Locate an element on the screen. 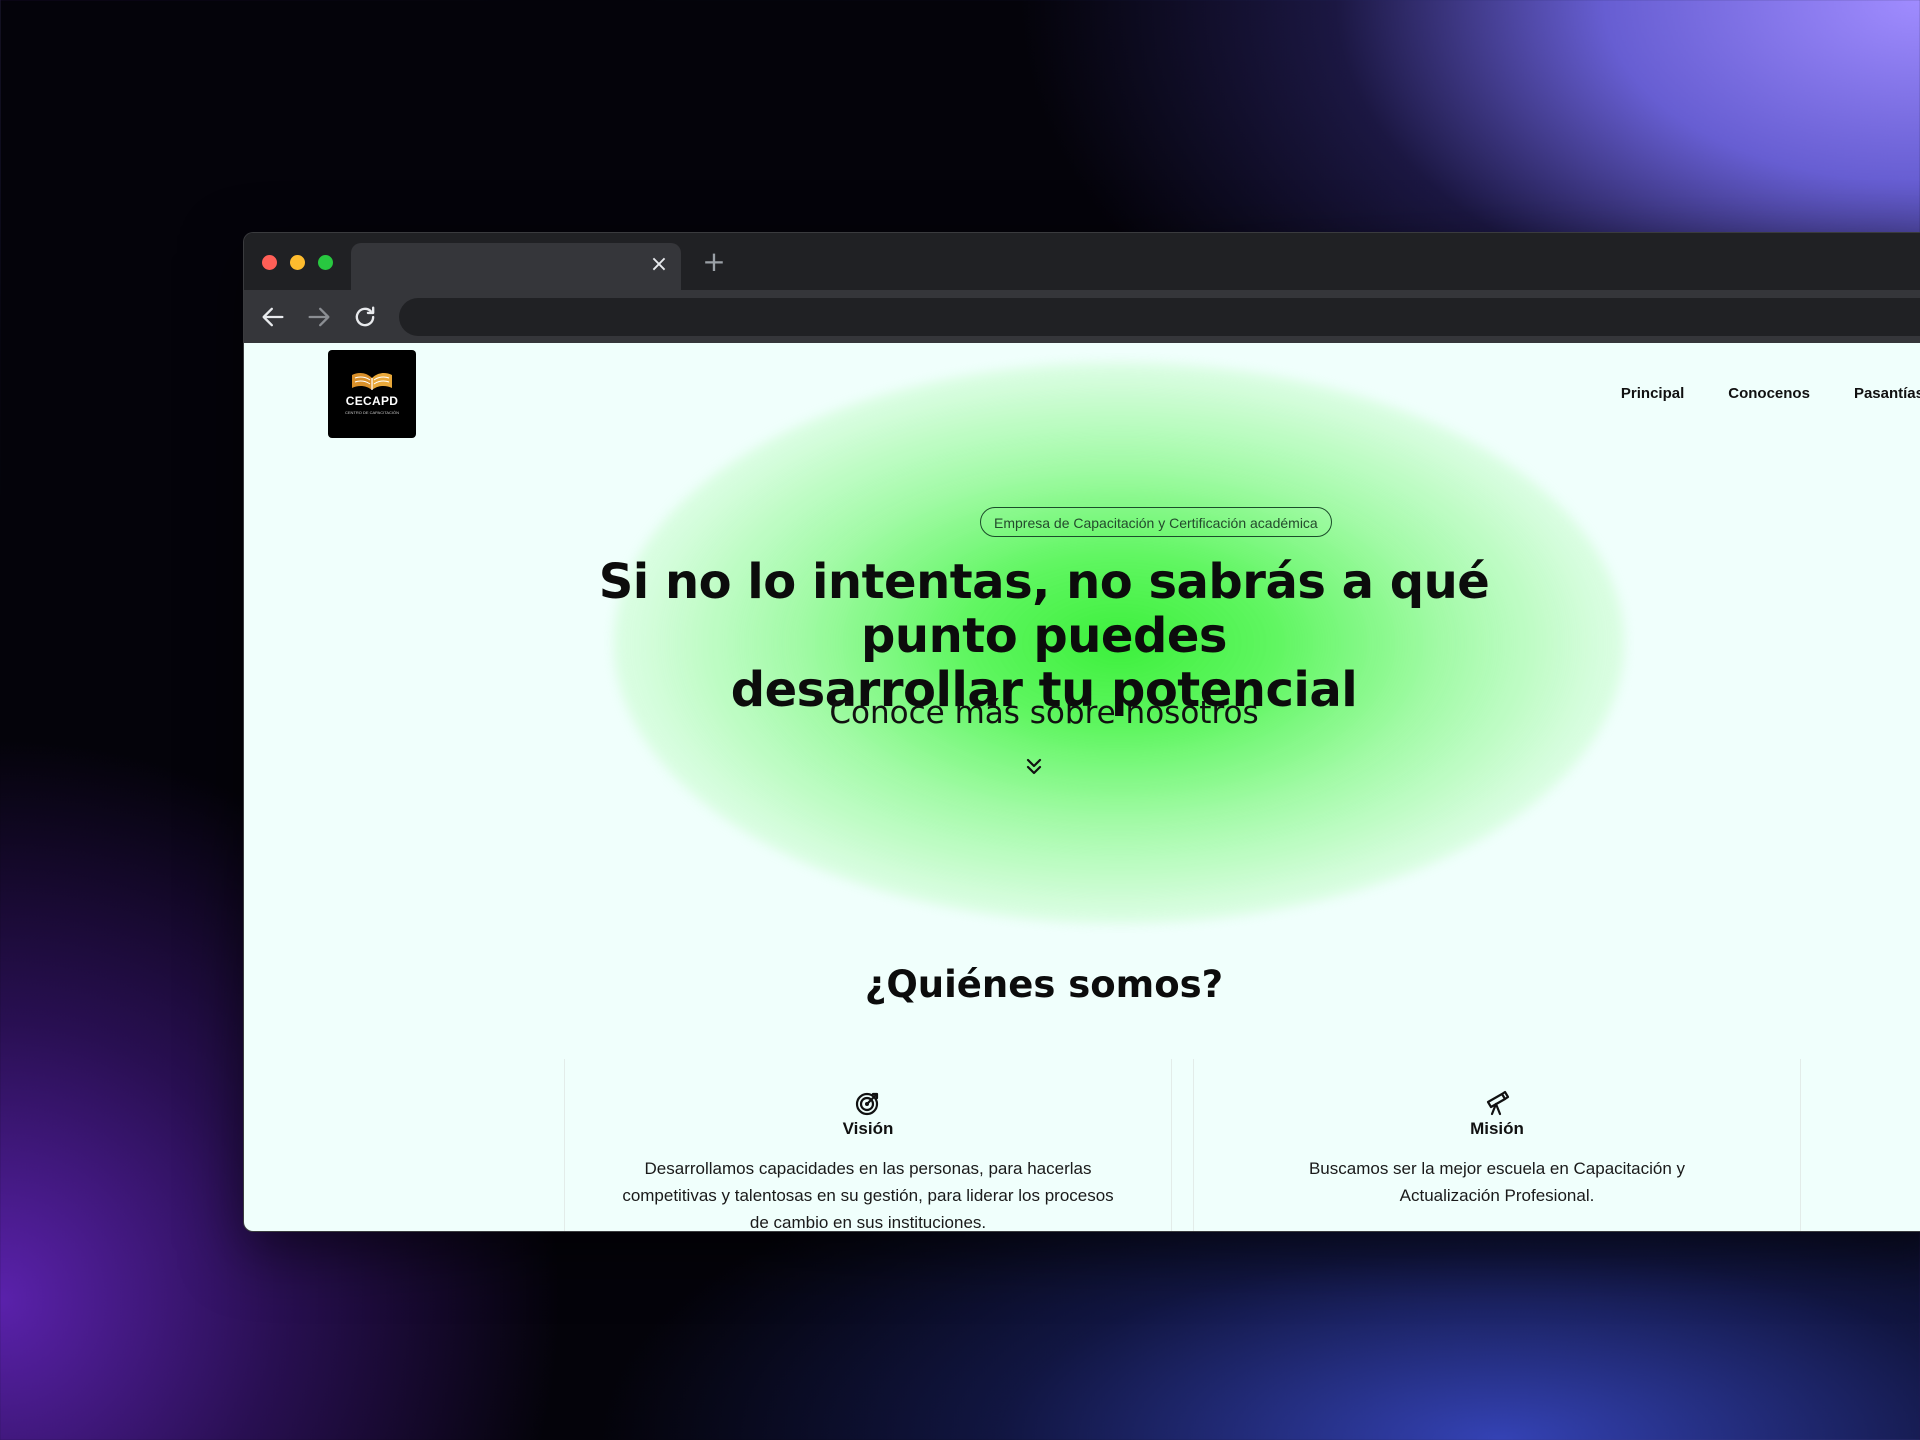  address-bar is located at coordinates (1159, 317).